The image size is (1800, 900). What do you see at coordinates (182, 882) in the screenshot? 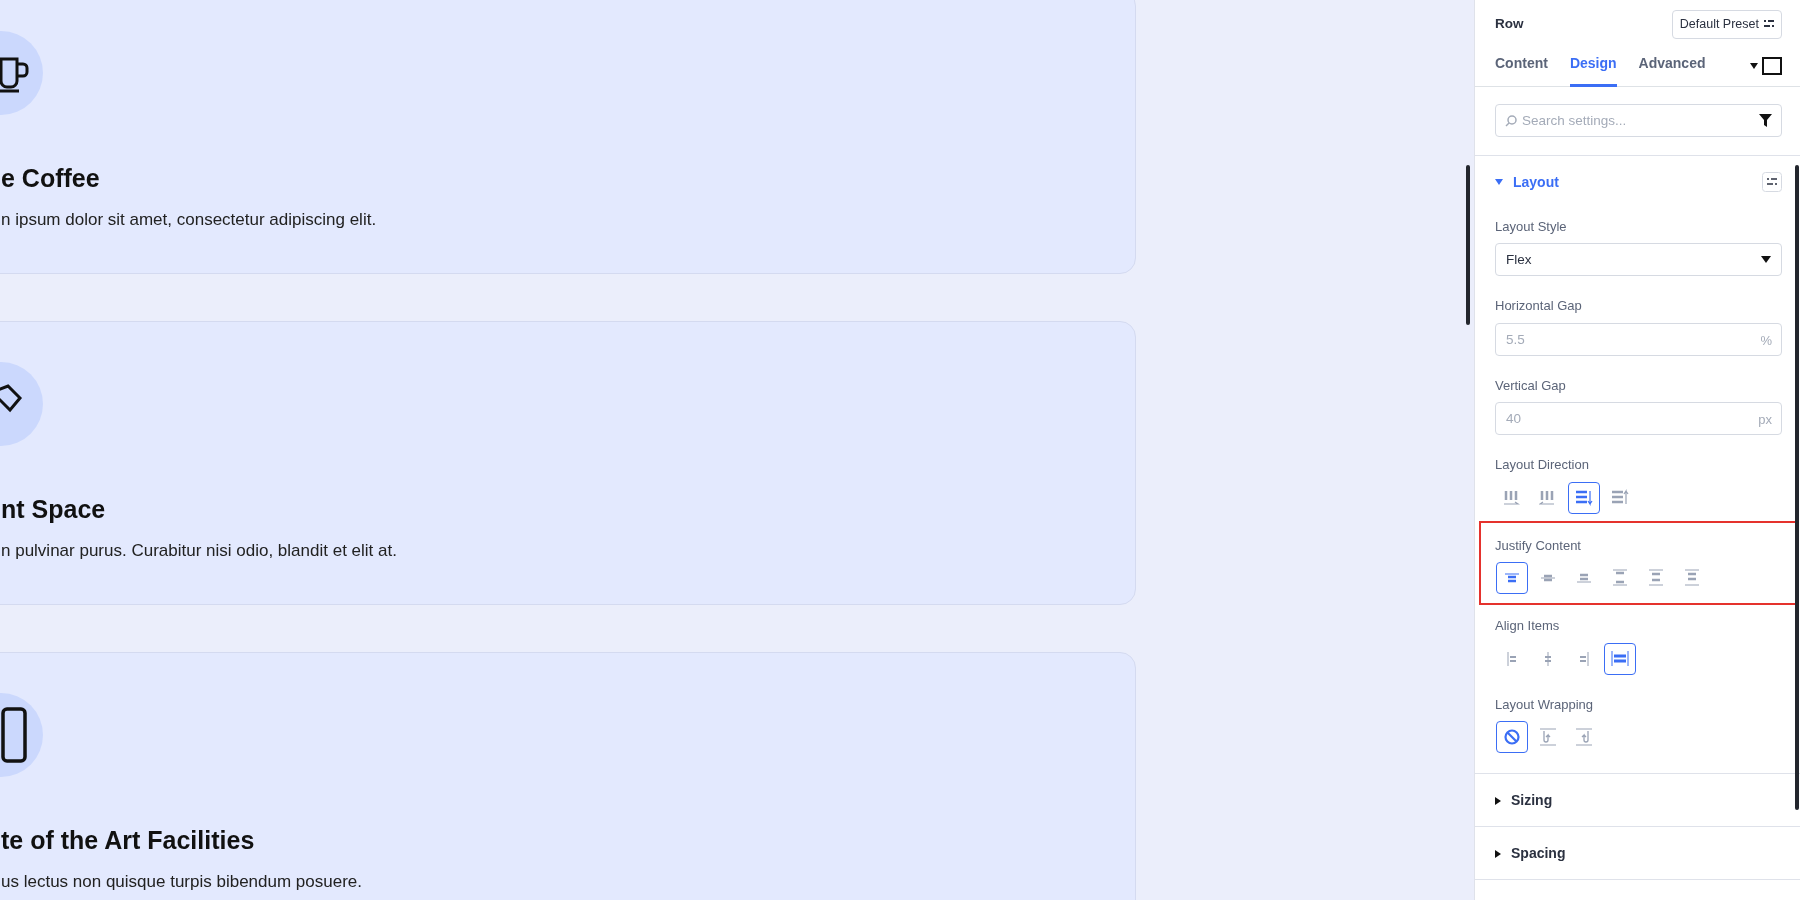
I see `card-text: us lectus non quisque turpis bibendum posuere.` at bounding box center [182, 882].